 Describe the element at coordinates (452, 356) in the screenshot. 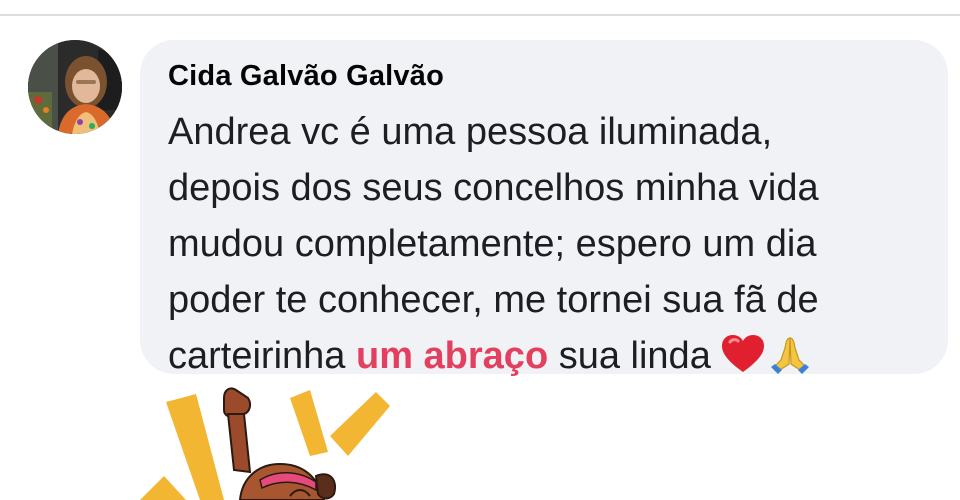

I see `highlighted-text: um abraço` at that location.